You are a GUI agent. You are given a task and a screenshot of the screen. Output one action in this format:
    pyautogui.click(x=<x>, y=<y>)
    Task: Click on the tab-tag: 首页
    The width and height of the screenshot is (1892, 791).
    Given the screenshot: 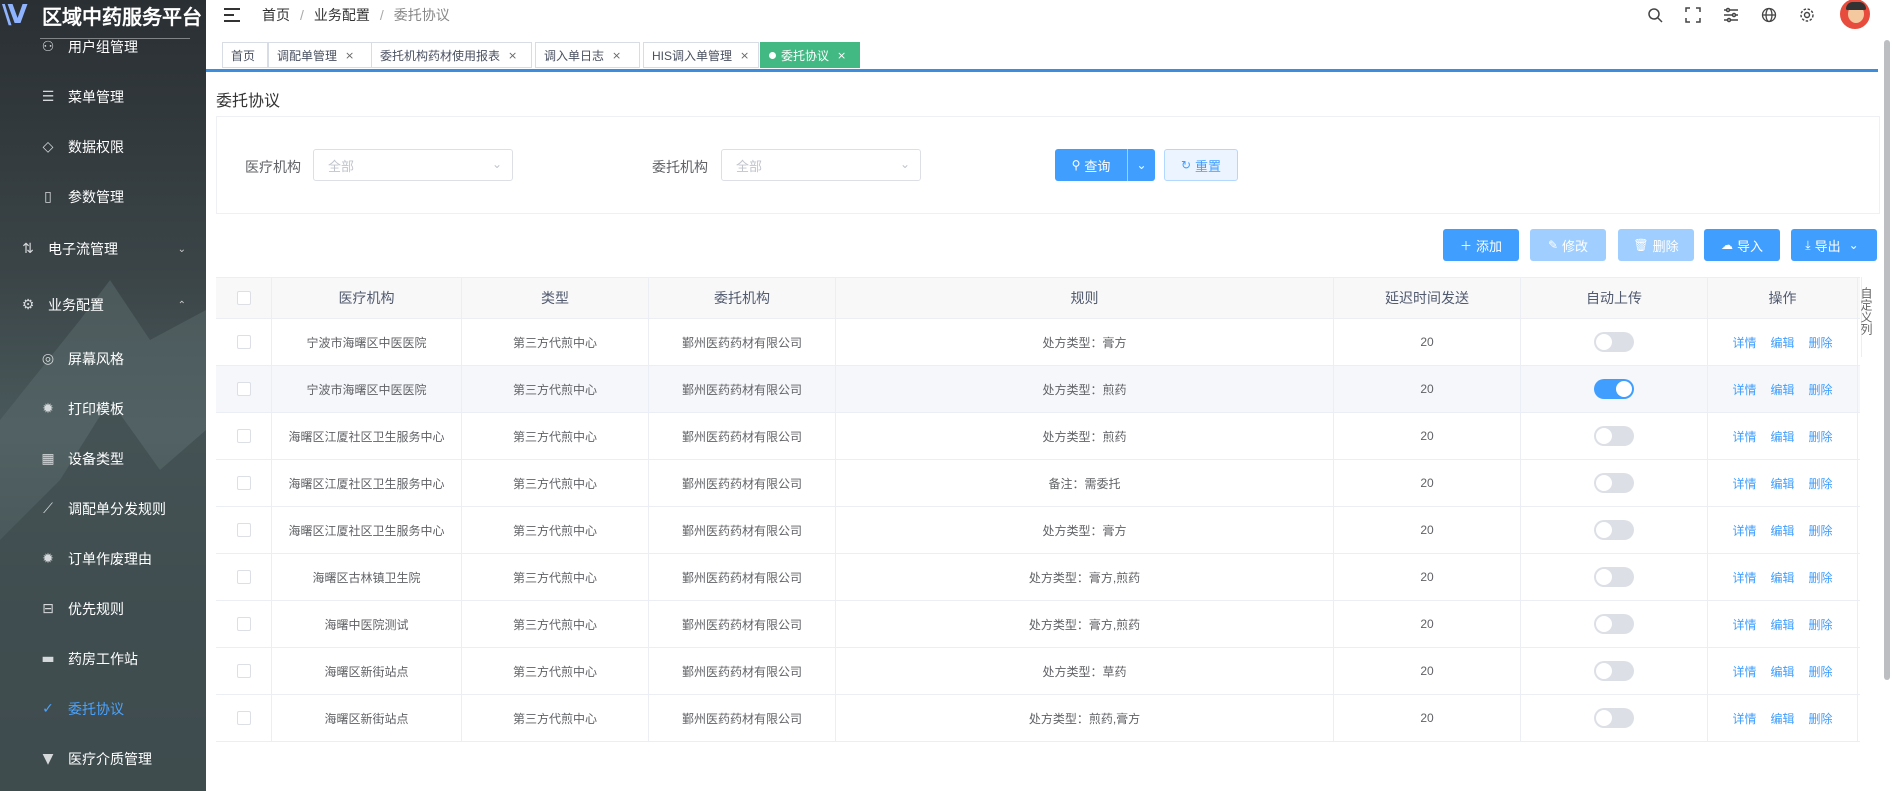 What is the action you would take?
    pyautogui.click(x=245, y=55)
    